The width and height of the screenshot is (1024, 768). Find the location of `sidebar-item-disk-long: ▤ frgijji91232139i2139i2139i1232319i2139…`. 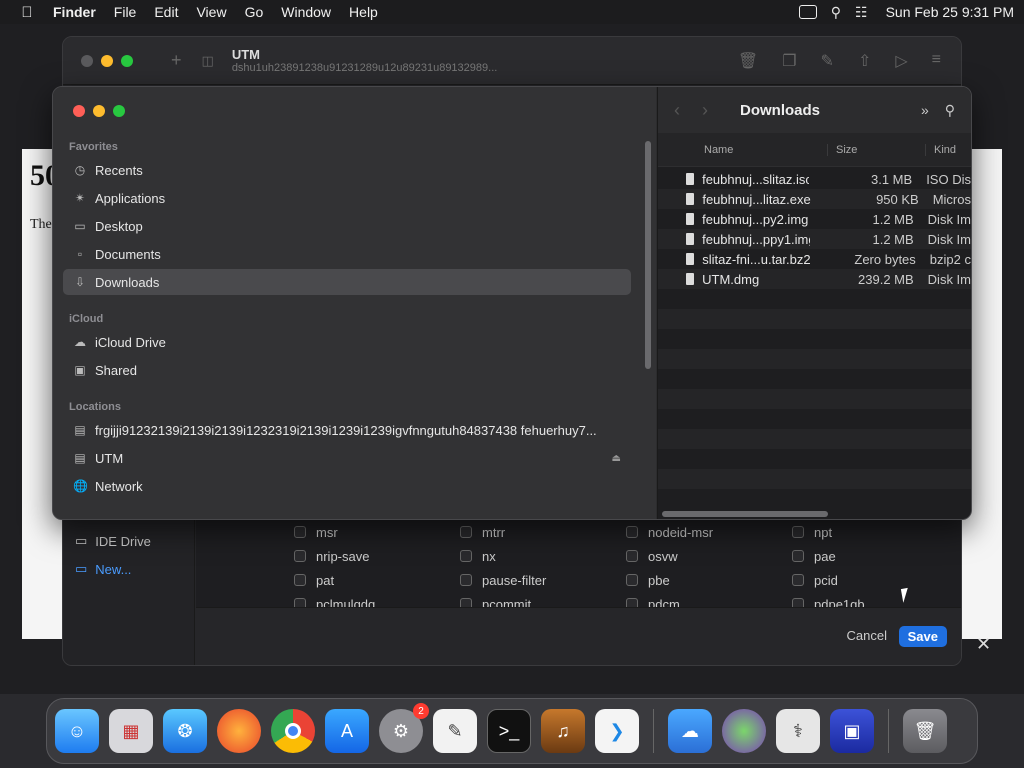

sidebar-item-disk-long: ▤ frgijji91232139i2139i2139i1232319i2139… is located at coordinates (347, 430).